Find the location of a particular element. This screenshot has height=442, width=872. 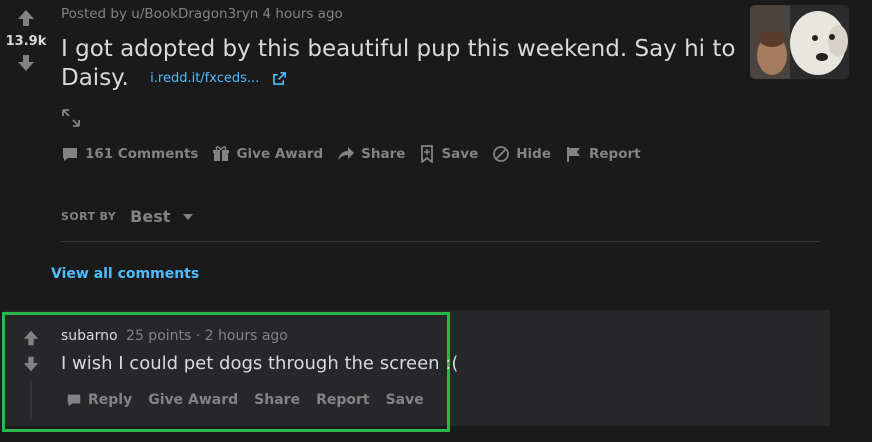

view-all-comments-link: View all comments is located at coordinates (125, 274).